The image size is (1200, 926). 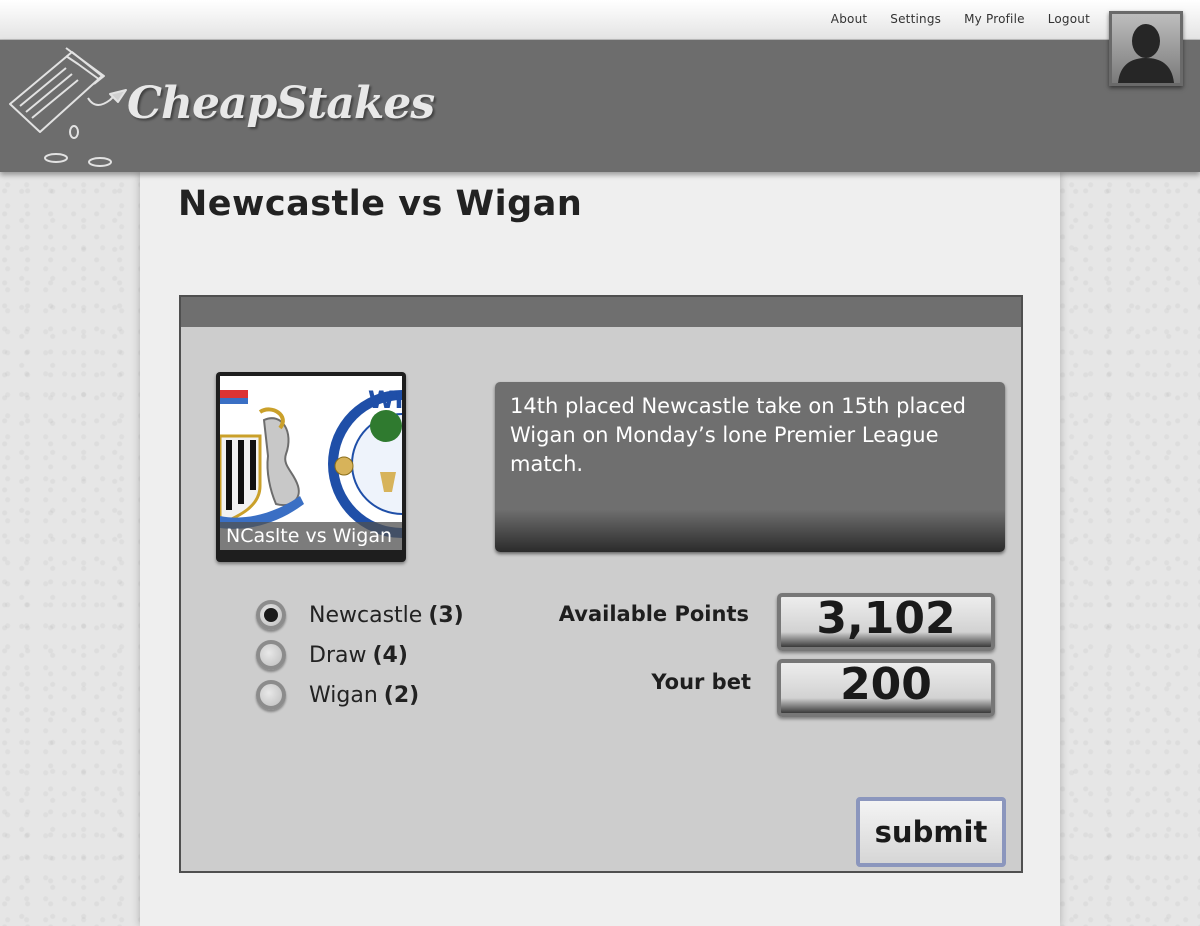 What do you see at coordinates (271, 655) in the screenshot?
I see `radio-draw` at bounding box center [271, 655].